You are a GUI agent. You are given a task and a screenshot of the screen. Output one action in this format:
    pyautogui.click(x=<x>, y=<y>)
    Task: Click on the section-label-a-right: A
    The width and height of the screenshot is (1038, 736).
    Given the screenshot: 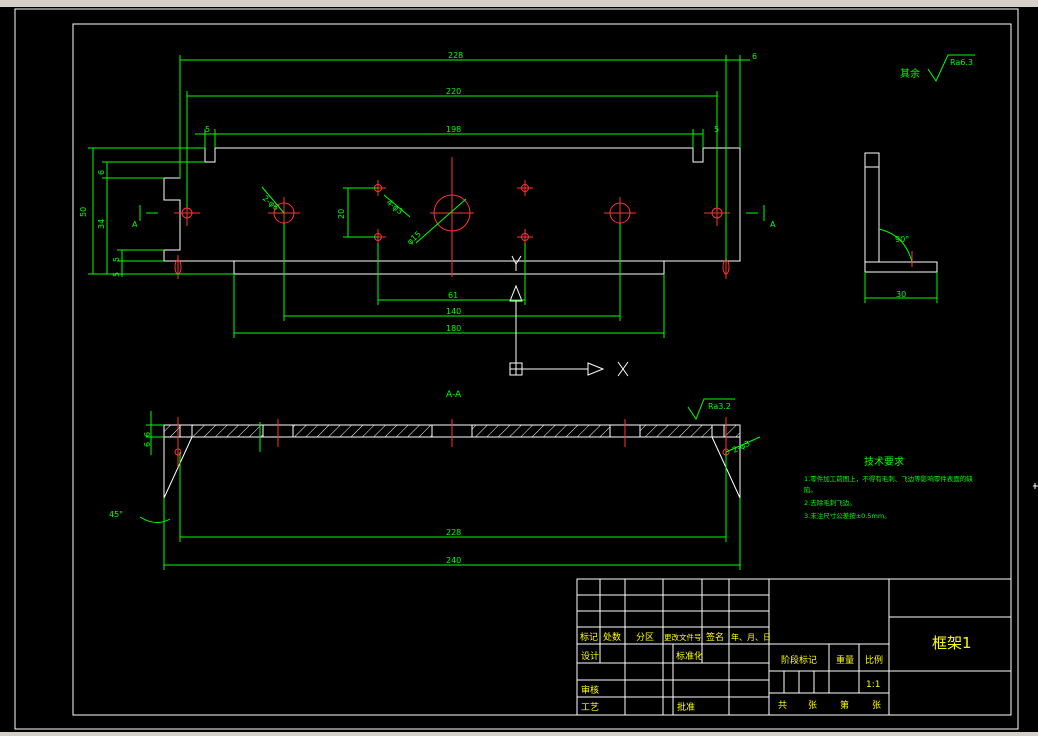 What is the action you would take?
    pyautogui.click(x=773, y=224)
    